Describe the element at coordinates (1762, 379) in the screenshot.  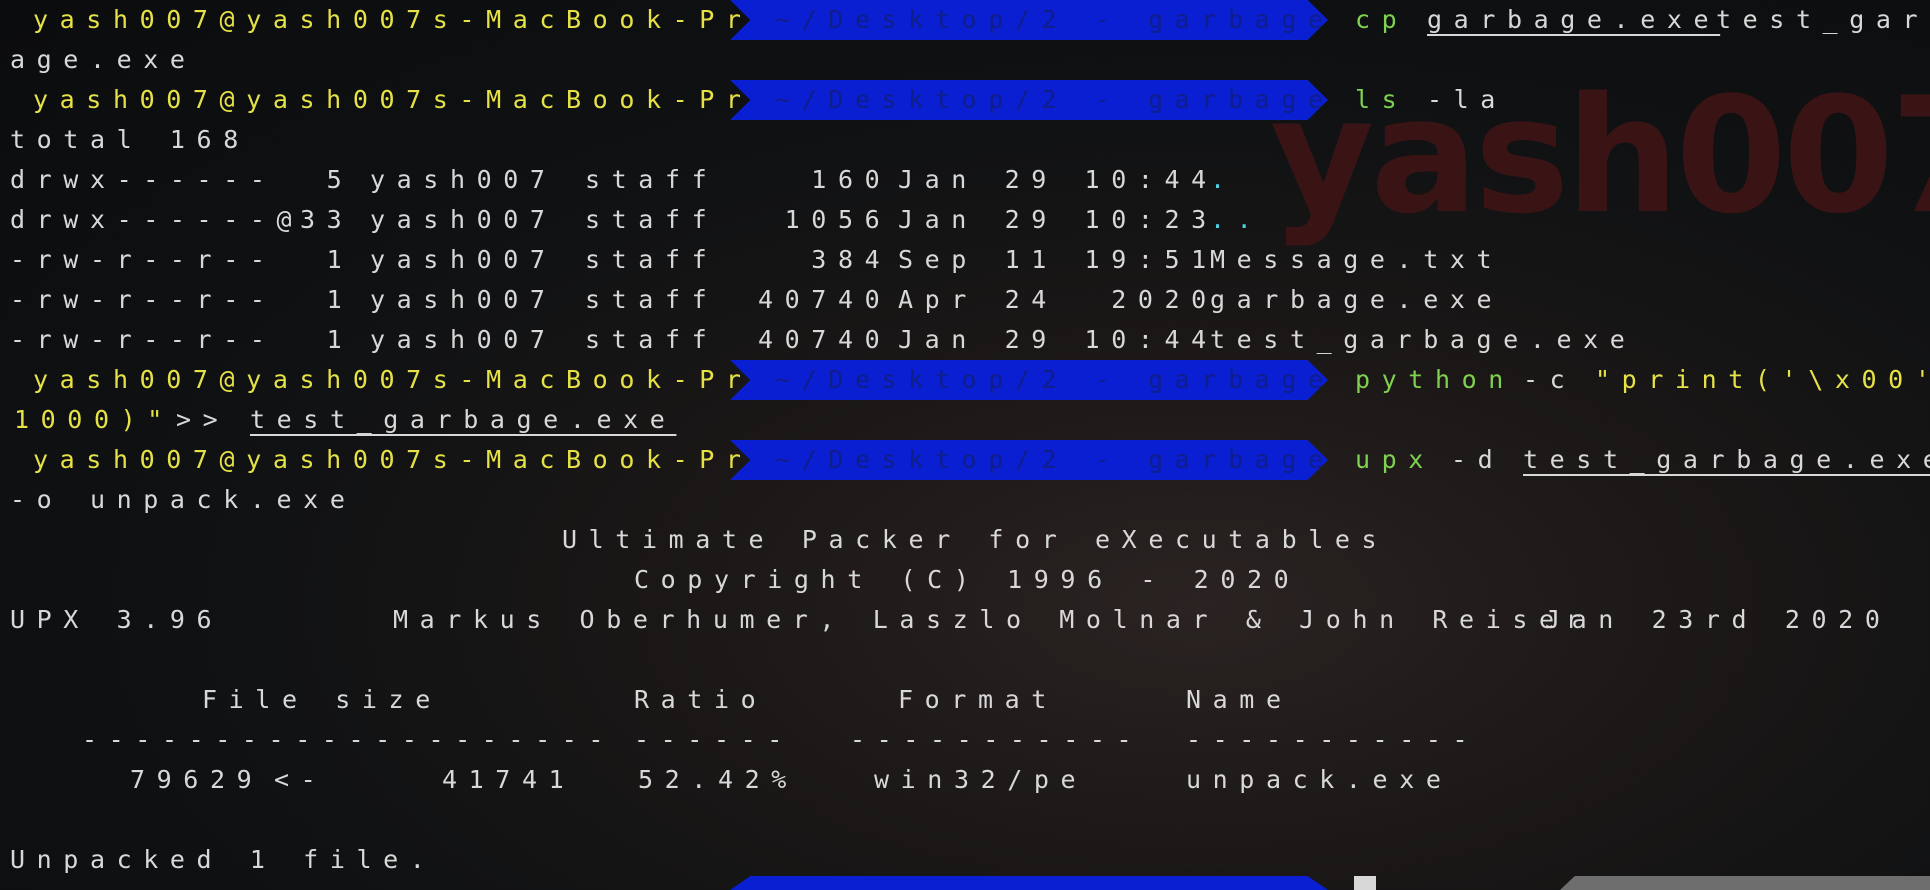
I see `command-string: "print('\x00'*` at that location.